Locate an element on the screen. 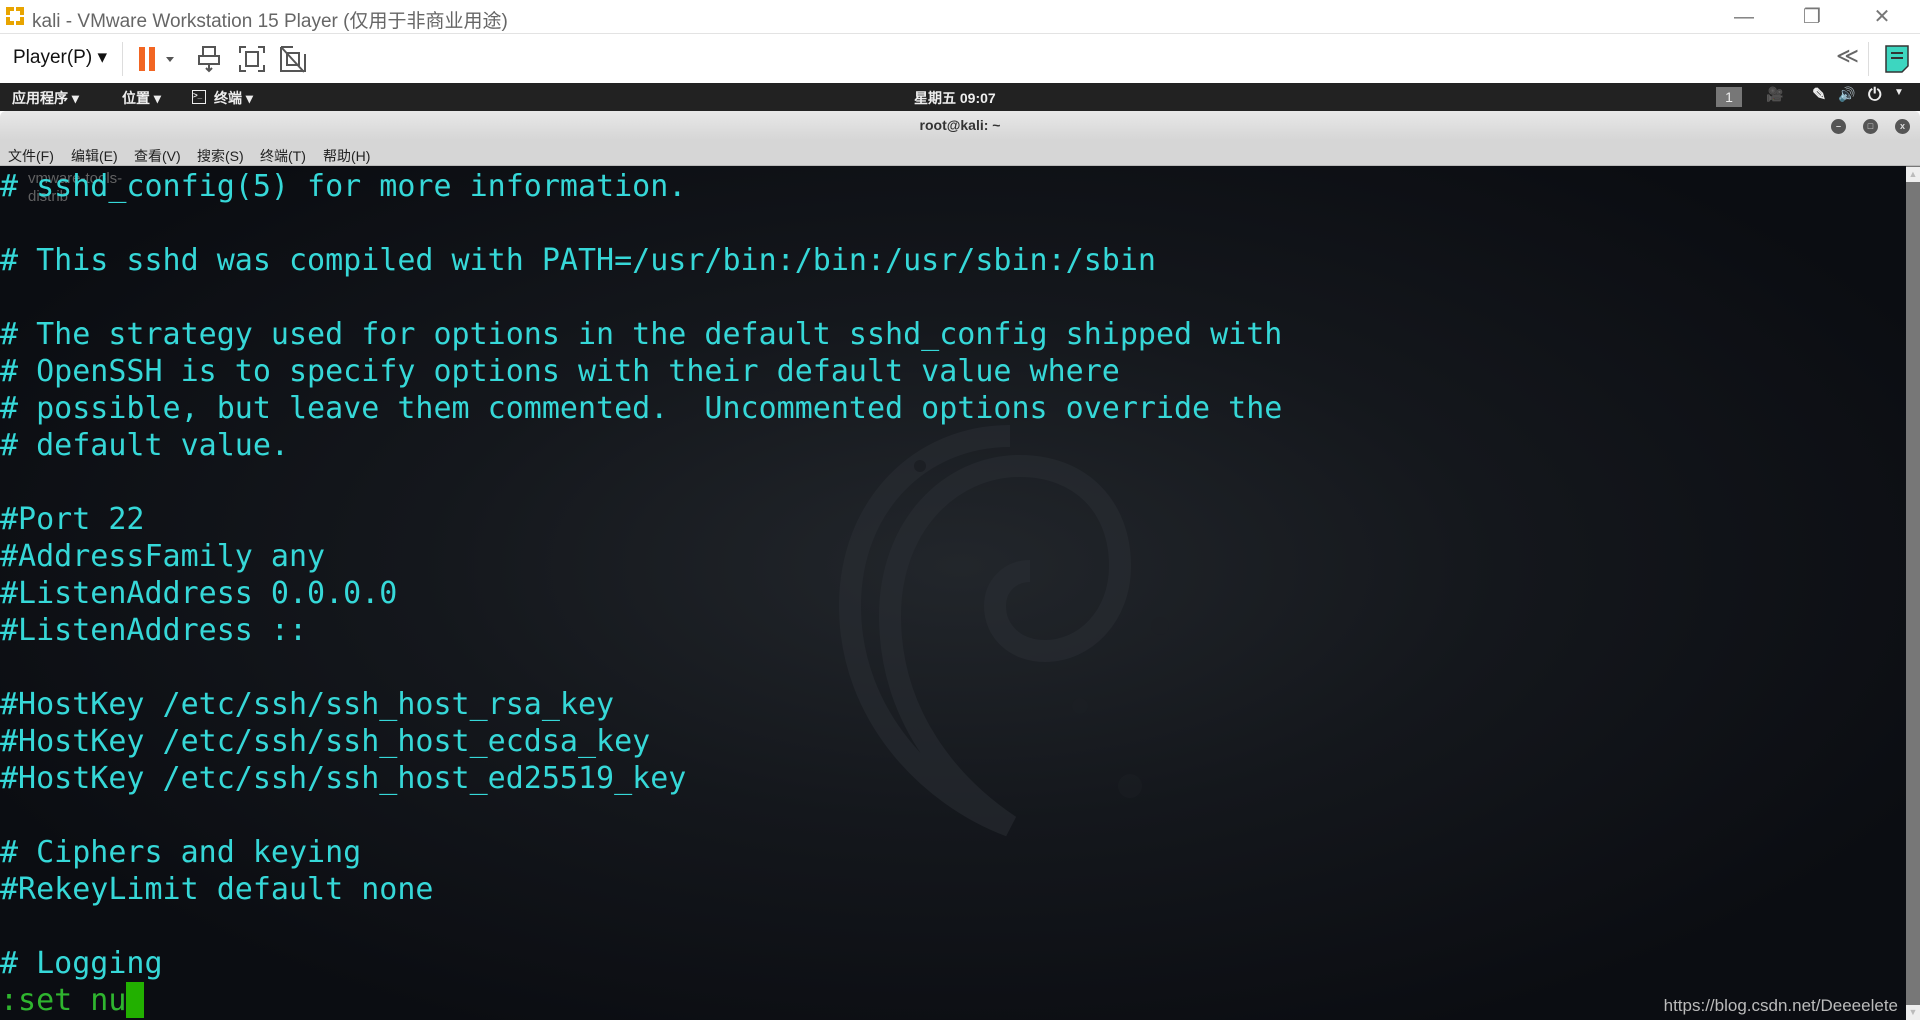 This screenshot has width=1920, height=1020. terminal-line: #HostKey /etc/ssh/ssh_host_ecdsa_key is located at coordinates (325, 741).